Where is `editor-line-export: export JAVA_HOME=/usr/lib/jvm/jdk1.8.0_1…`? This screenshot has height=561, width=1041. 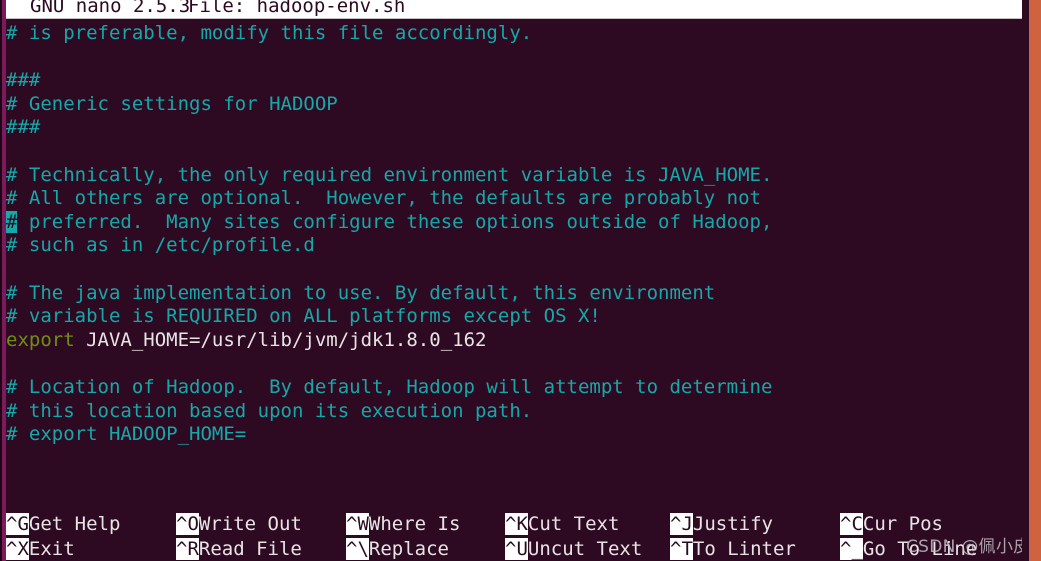 editor-line-export: export JAVA_HOME=/usr/lib/jvm/jdk1.8.0_1… is located at coordinates (514, 341).